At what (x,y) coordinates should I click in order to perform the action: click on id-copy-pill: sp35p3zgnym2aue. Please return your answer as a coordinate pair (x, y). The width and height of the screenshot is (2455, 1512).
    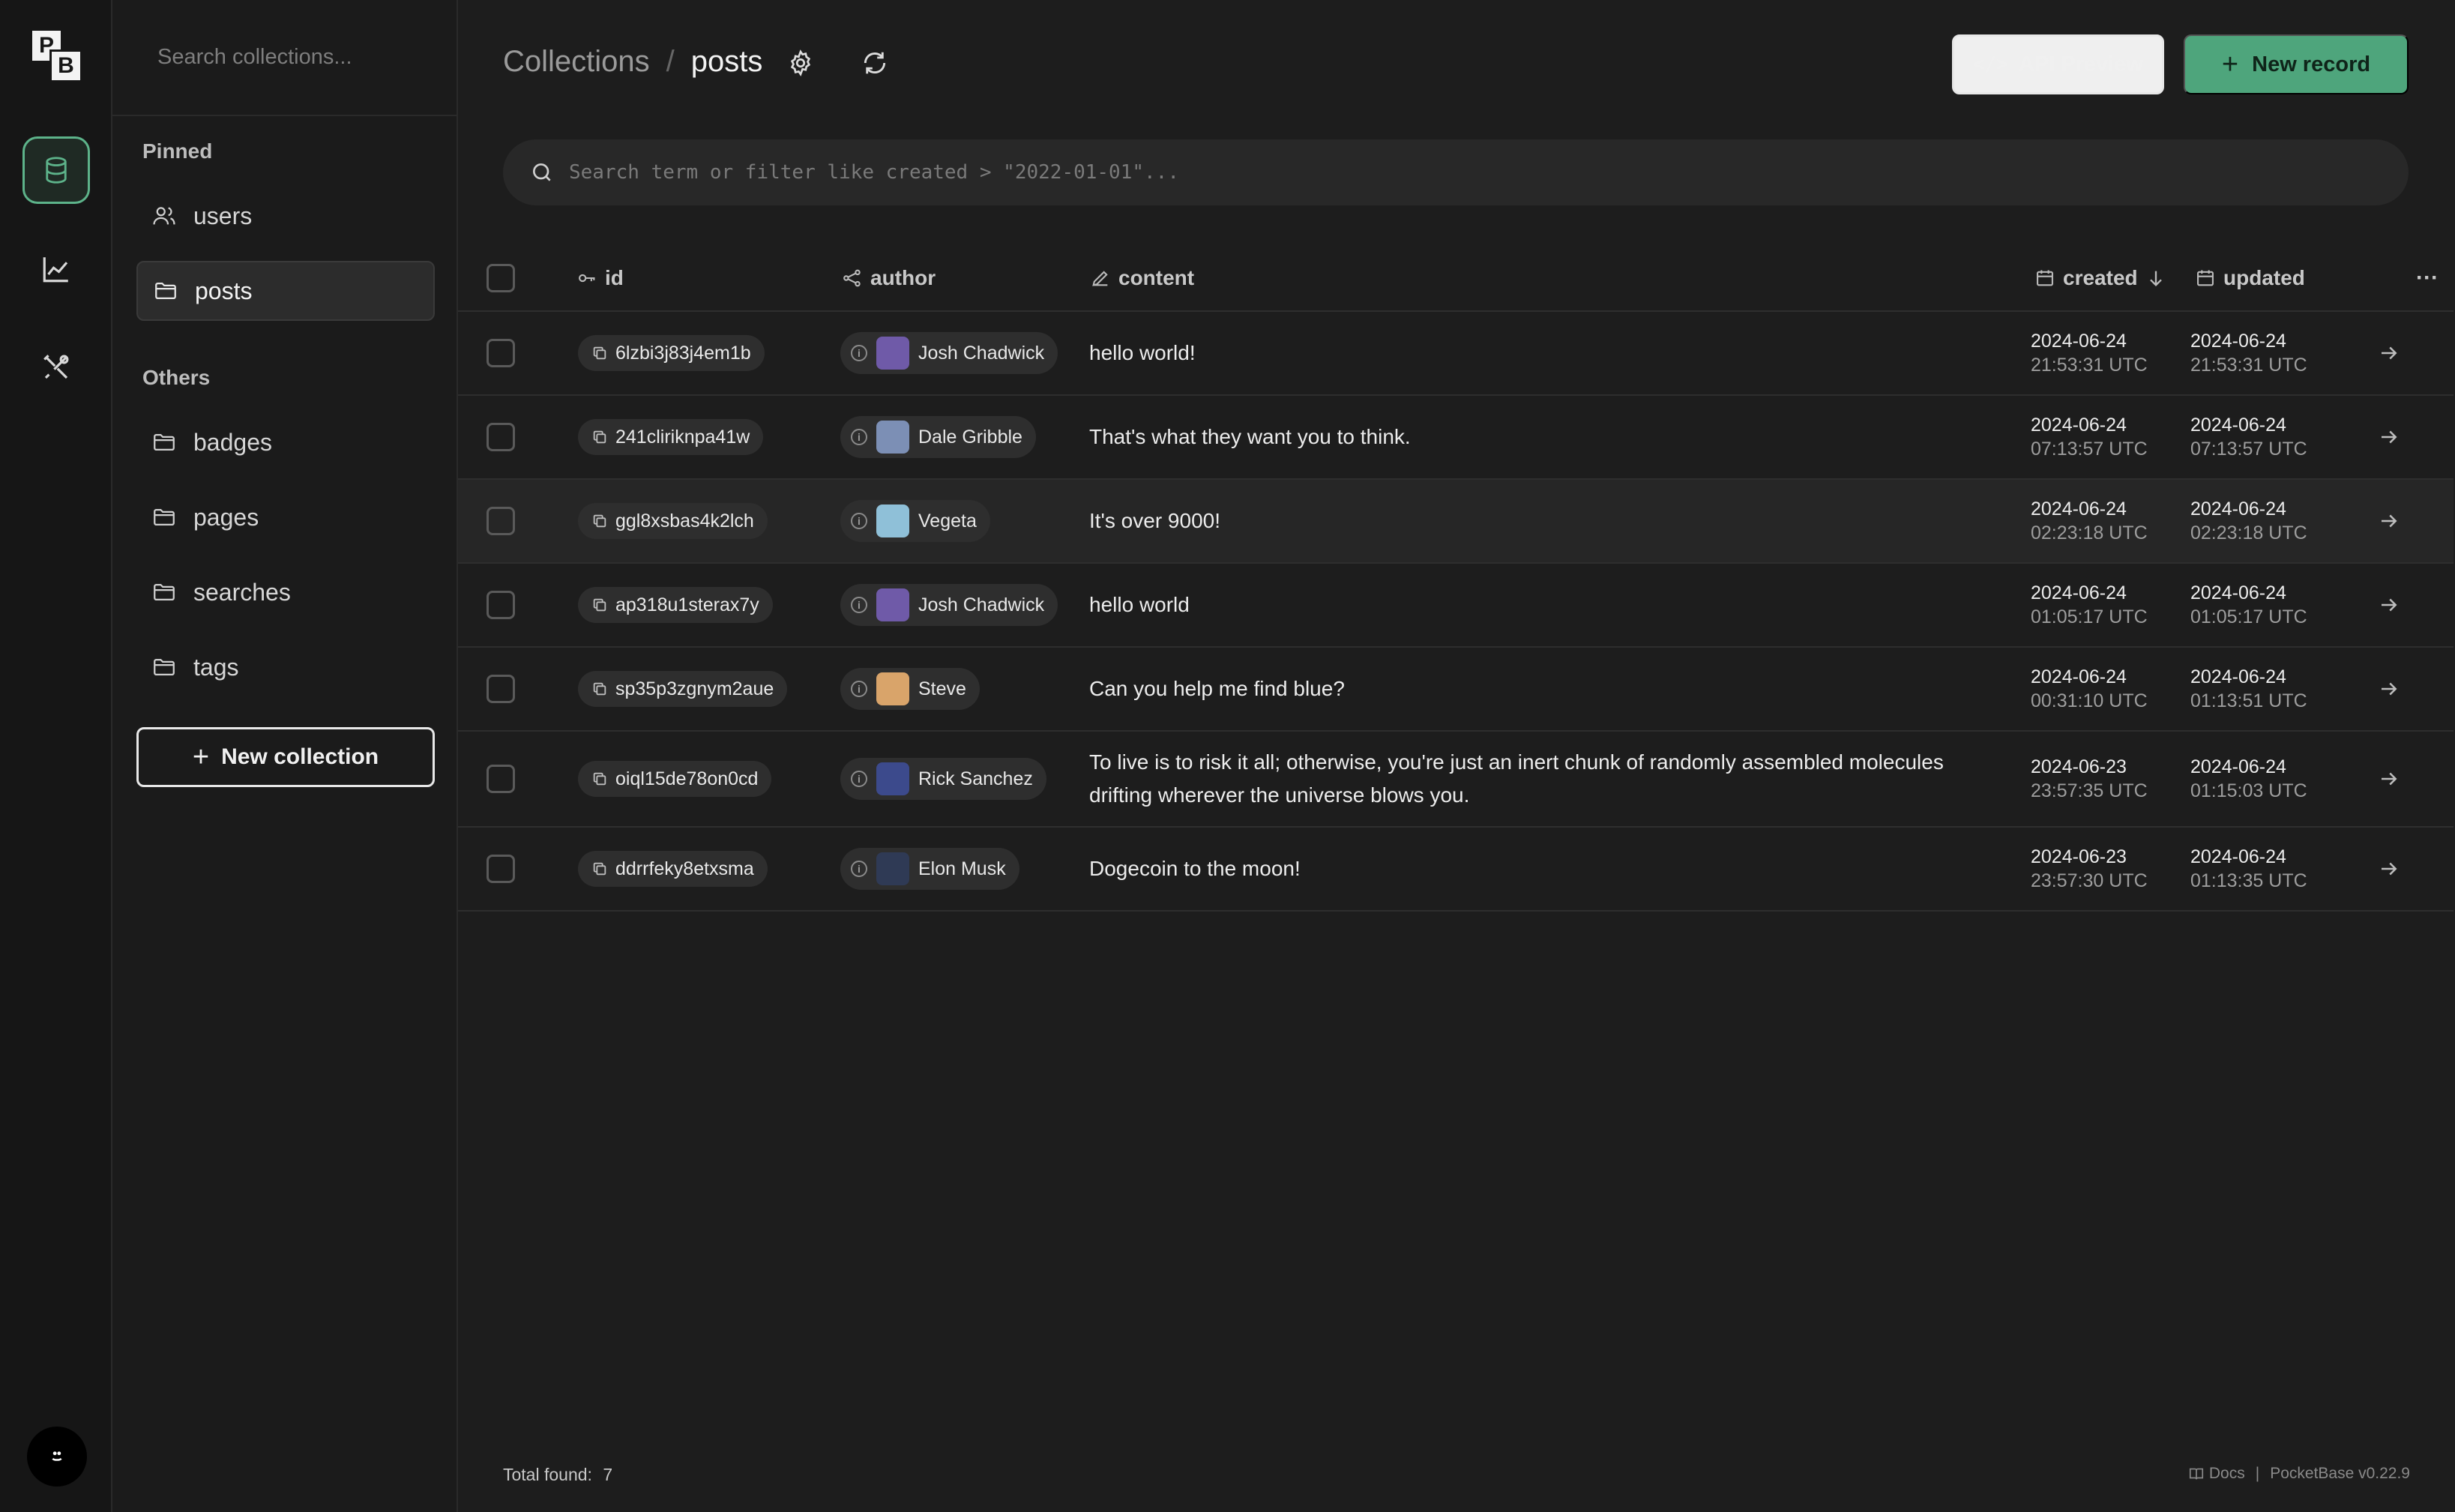
    Looking at the image, I should click on (683, 689).